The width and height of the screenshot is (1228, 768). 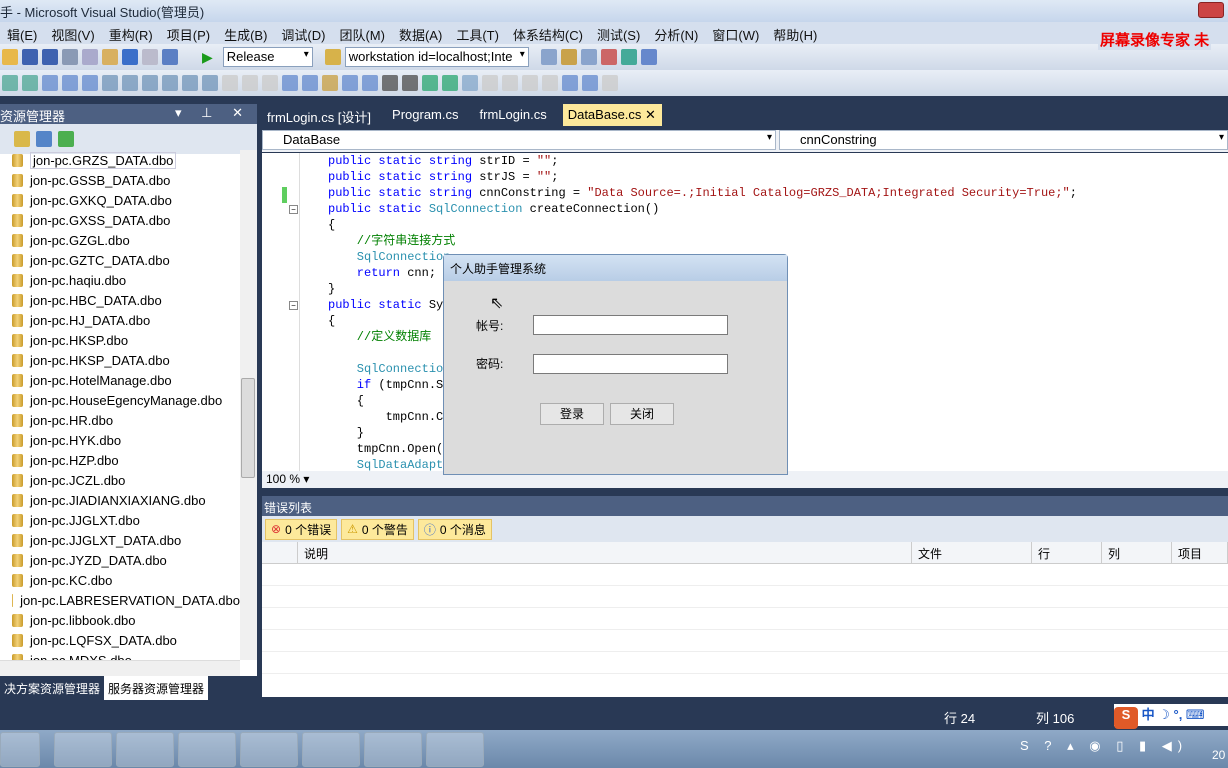 What do you see at coordinates (1126, 718) in the screenshot?
I see `sogou-icon: S` at bounding box center [1126, 718].